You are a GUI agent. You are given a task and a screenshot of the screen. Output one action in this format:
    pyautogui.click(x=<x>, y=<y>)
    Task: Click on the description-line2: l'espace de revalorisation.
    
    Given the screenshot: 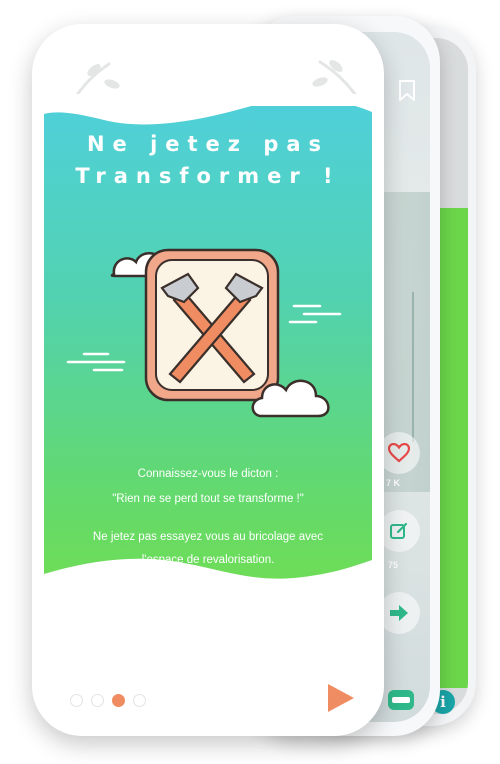 What is the action you would take?
    pyautogui.click(x=208, y=560)
    